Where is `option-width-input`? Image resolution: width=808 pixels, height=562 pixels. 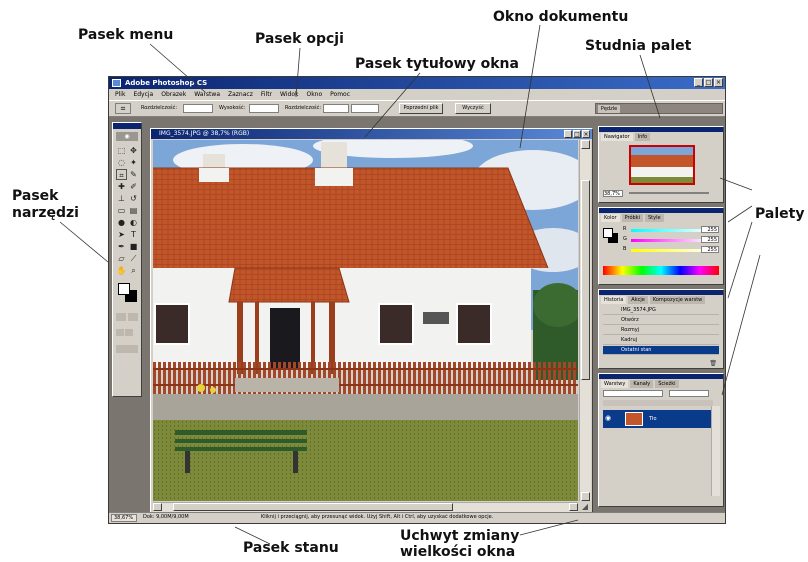
option-width-input is located at coordinates (198, 108).